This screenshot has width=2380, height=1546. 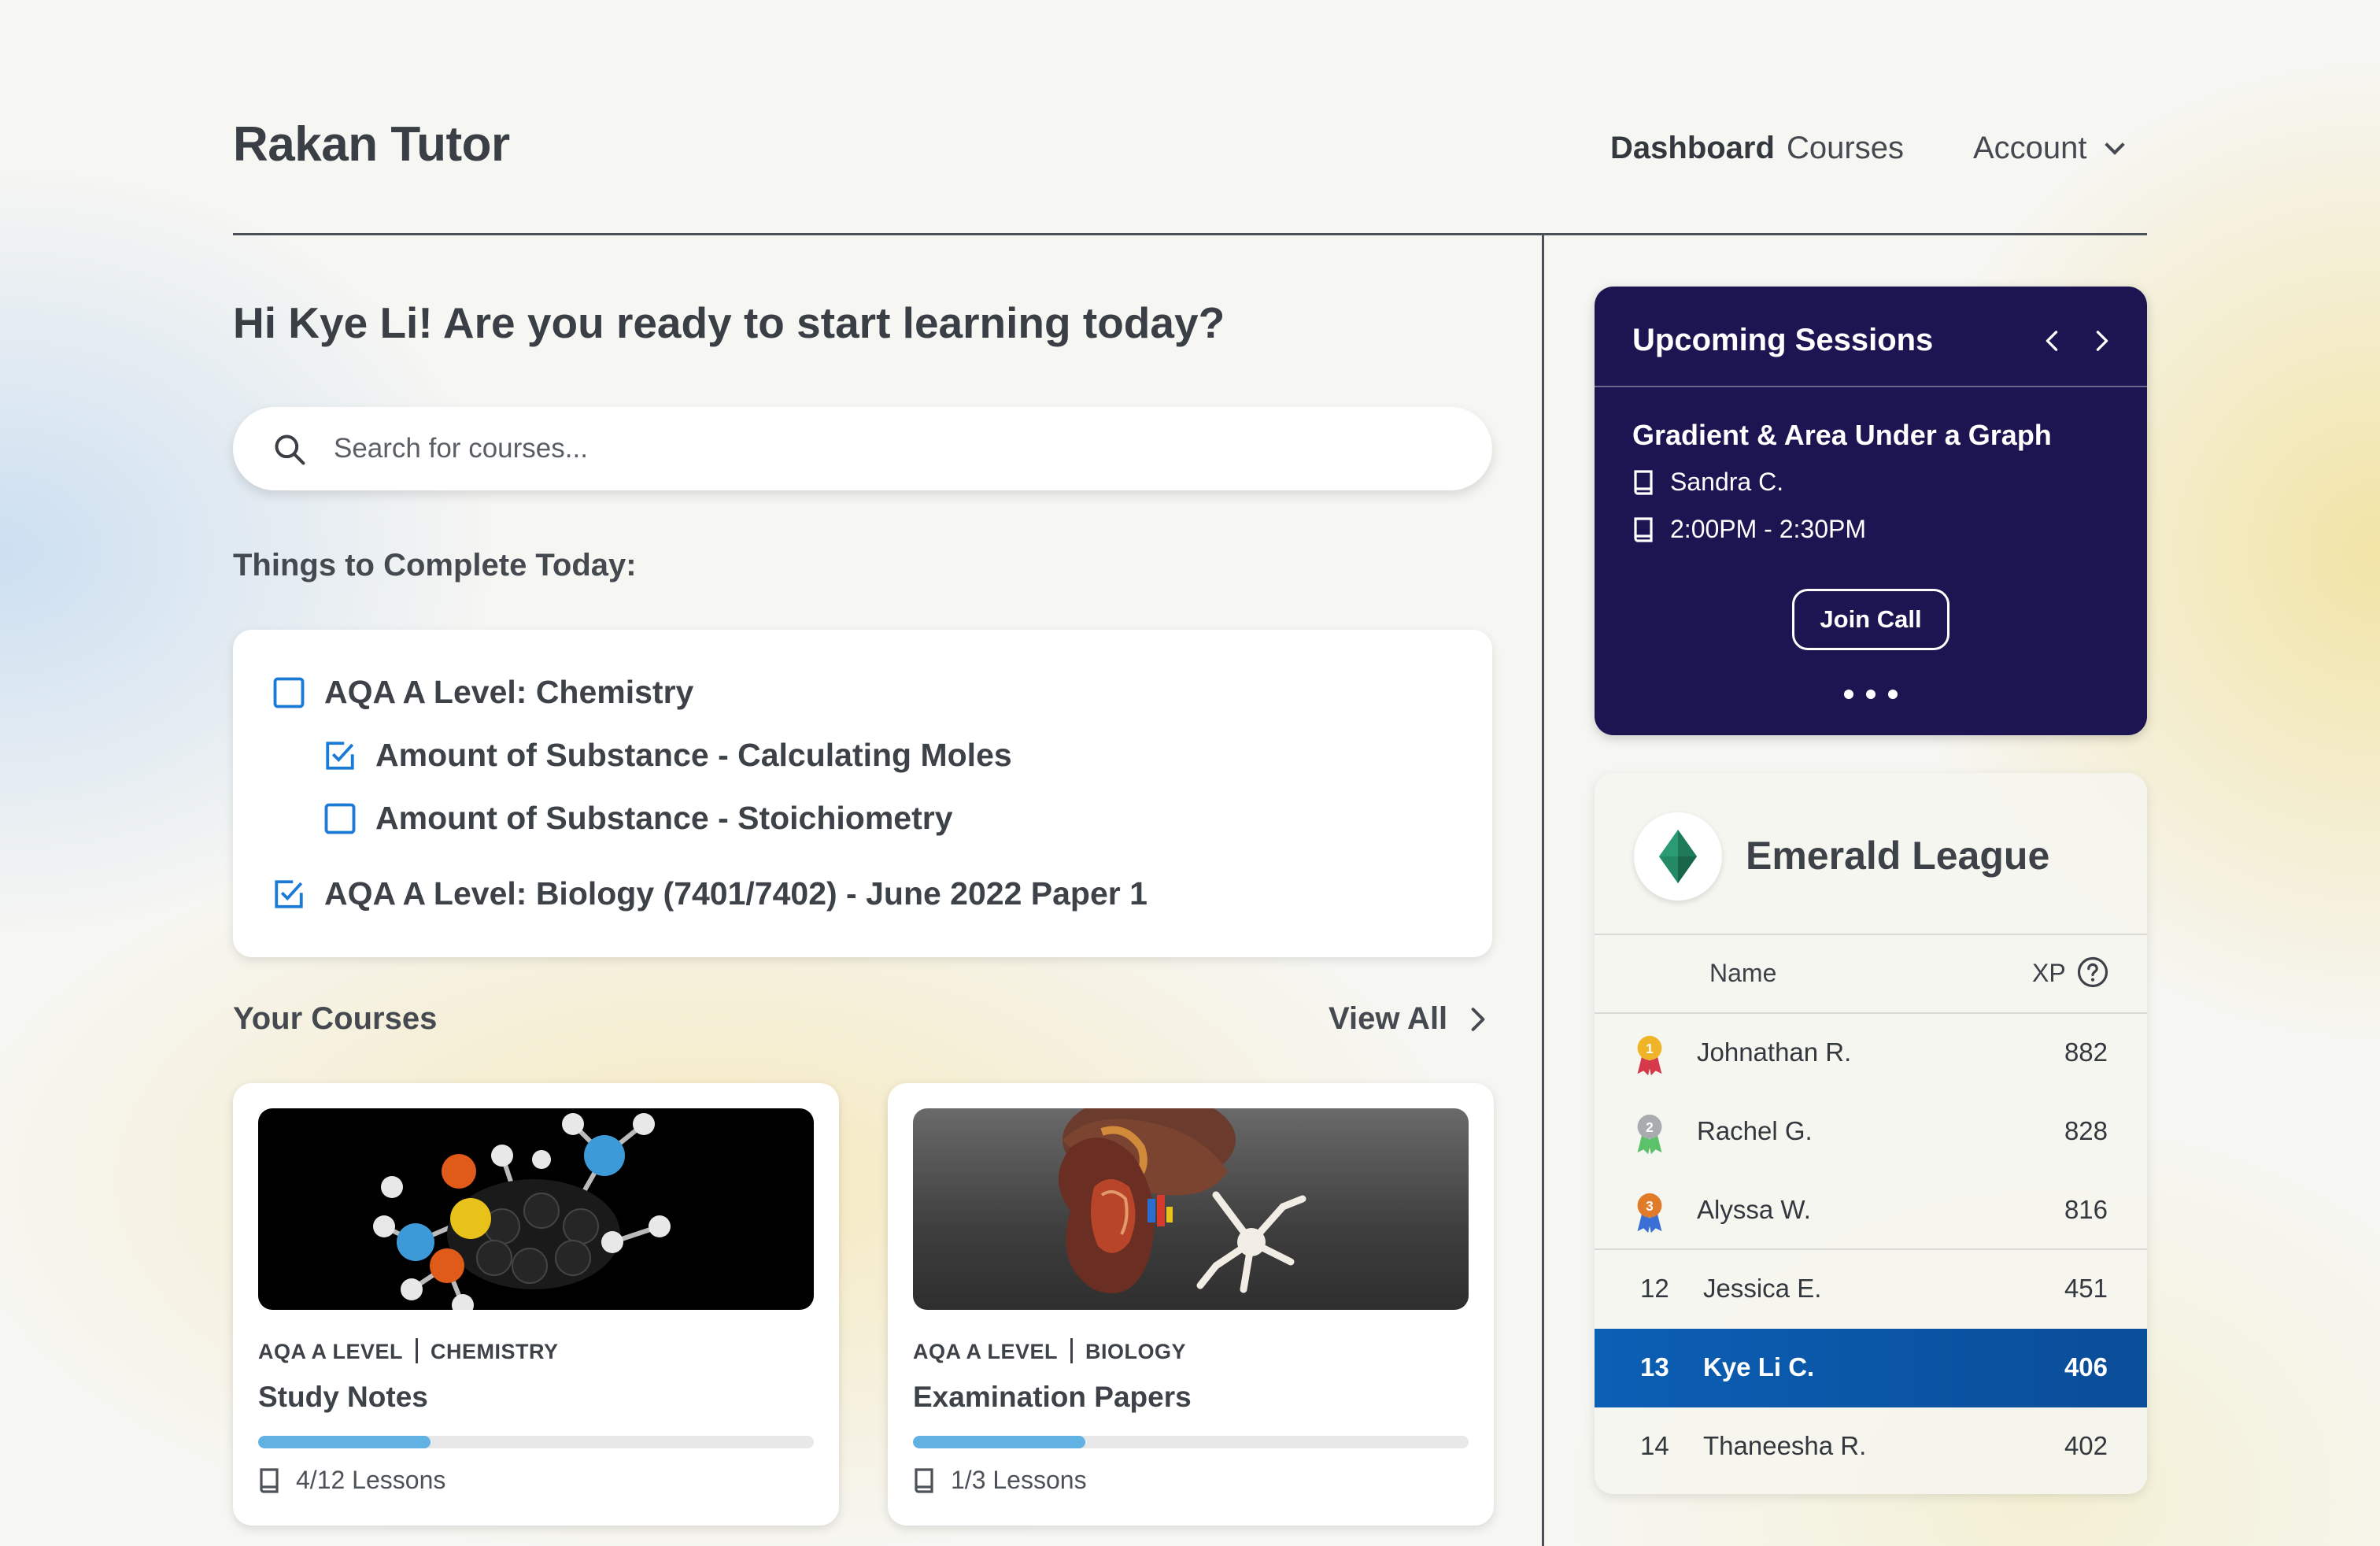 What do you see at coordinates (2086, 1052) in the screenshot?
I see `league-xp: 882` at bounding box center [2086, 1052].